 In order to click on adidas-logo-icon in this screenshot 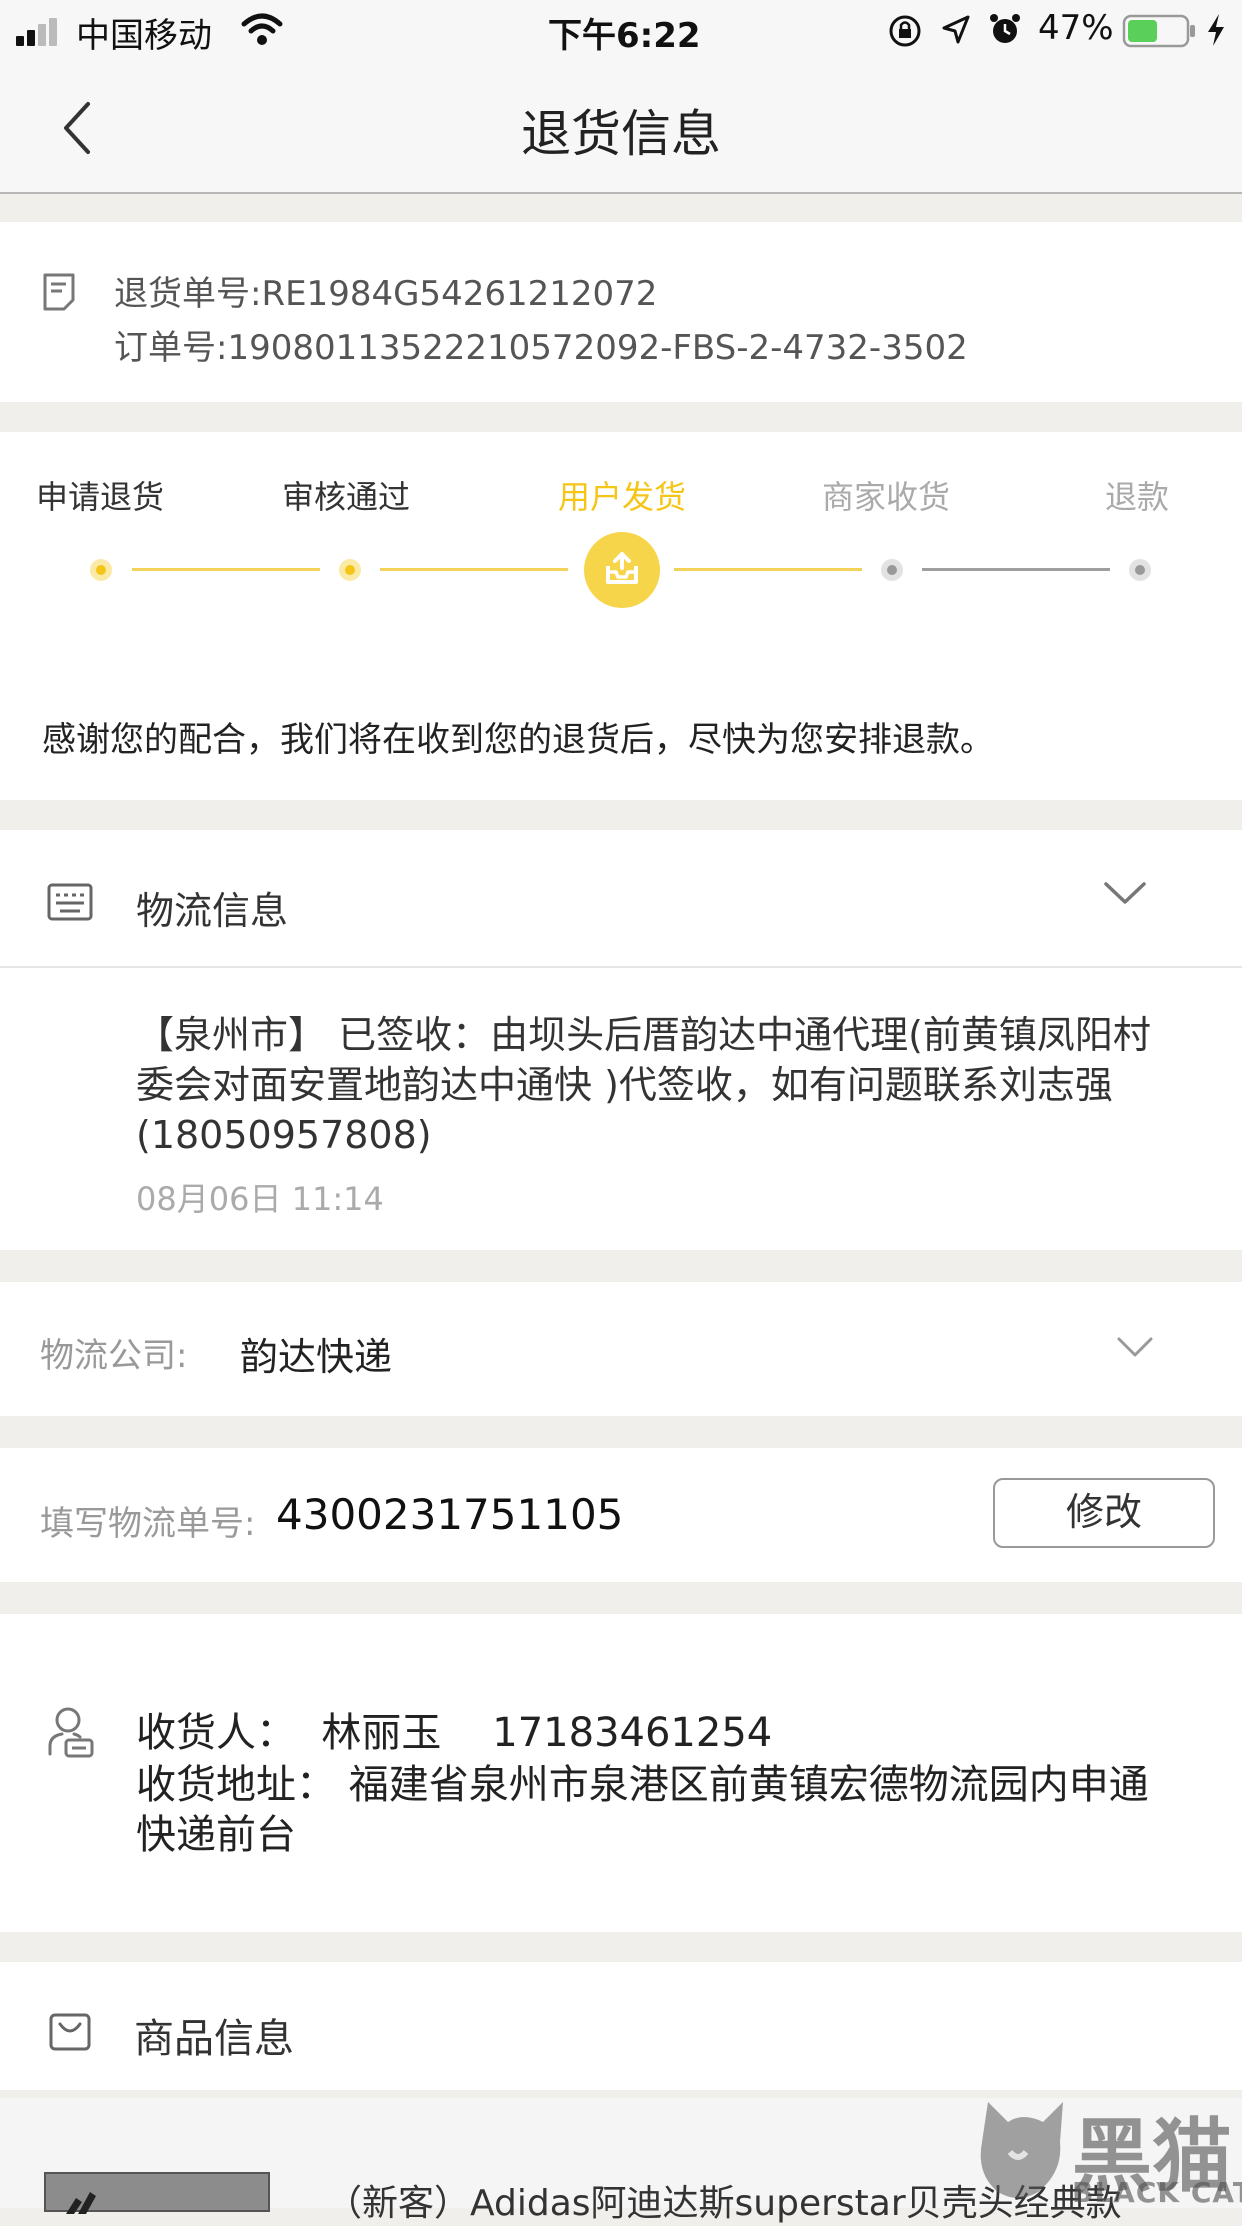, I will do `click(81, 2203)`.